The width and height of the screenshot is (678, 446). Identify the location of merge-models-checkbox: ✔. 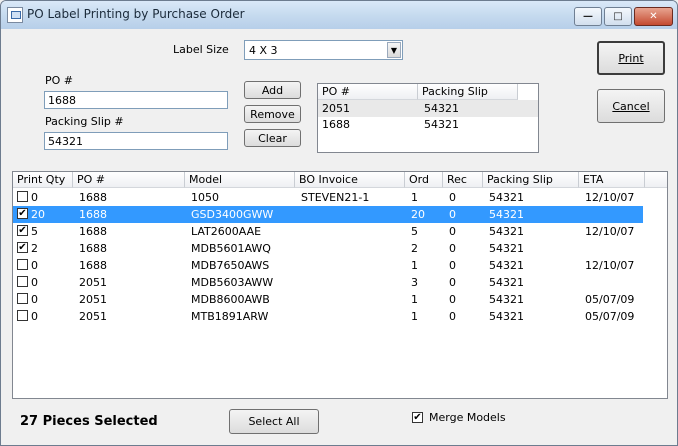
(417, 417).